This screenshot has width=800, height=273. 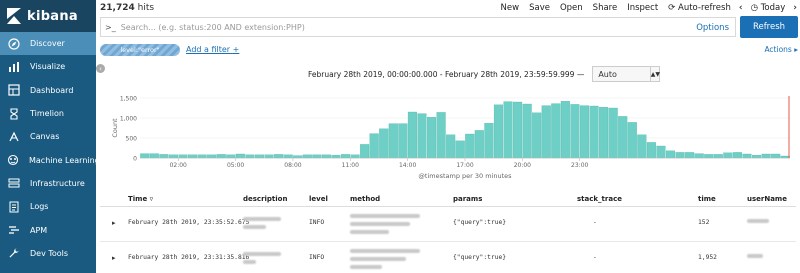 I want to click on sidebar-item-label: Visualize, so click(x=48, y=67).